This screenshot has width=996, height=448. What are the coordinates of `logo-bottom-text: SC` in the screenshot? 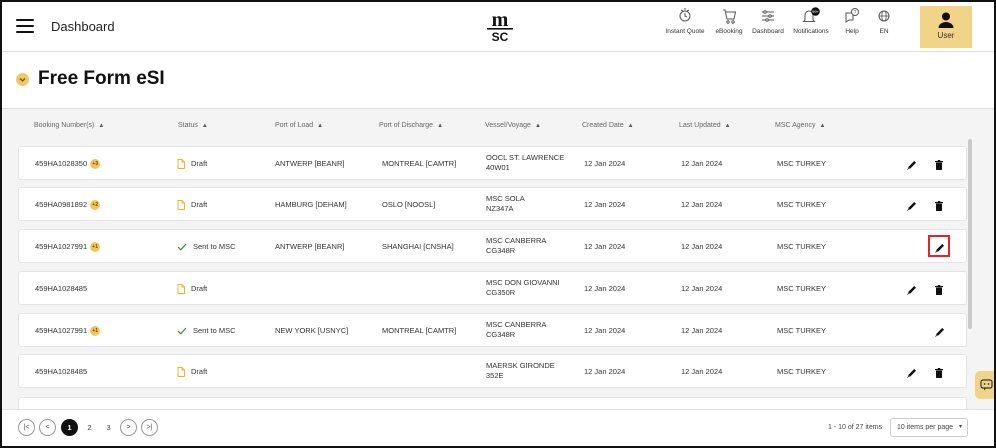 It's located at (500, 37).